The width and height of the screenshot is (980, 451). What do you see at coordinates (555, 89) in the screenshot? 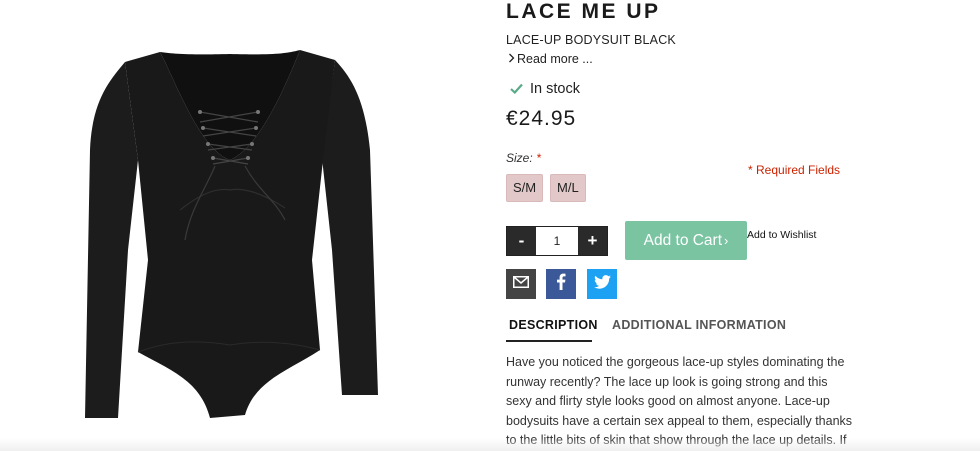
I see `stock-label: In stock` at bounding box center [555, 89].